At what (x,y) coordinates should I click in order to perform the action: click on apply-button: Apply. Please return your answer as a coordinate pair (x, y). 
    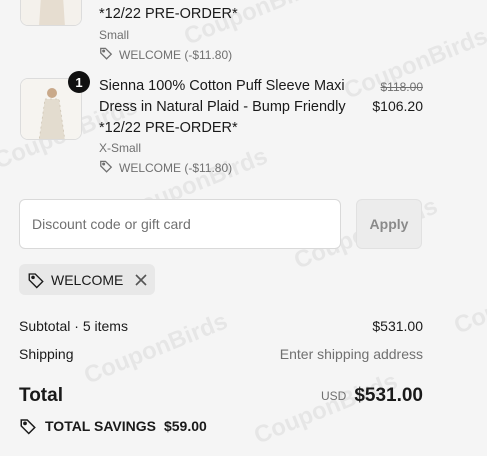
    Looking at the image, I should click on (389, 224).